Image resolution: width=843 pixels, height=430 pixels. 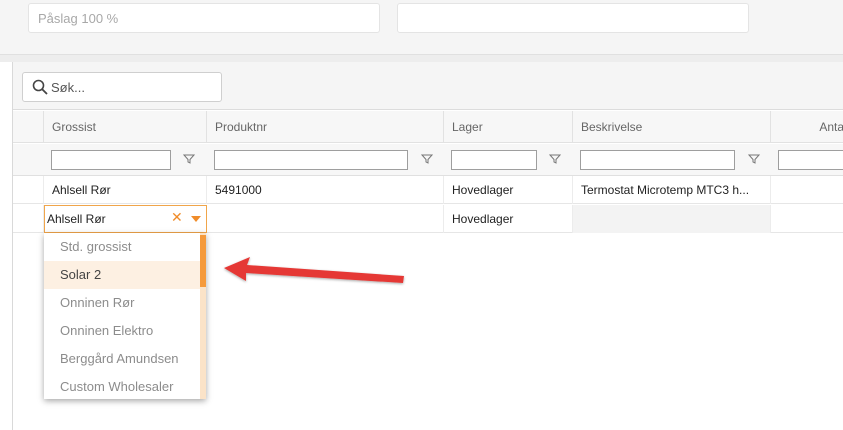 What do you see at coordinates (324, 127) in the screenshot?
I see `column-header-produktnr: Produktnr` at bounding box center [324, 127].